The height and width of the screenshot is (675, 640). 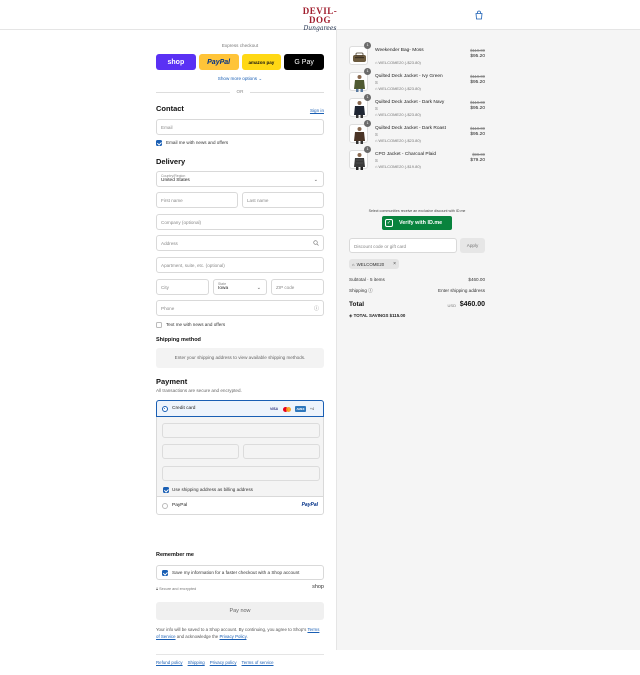 I want to click on discount-chip-code: WELCOME20, so click(x=370, y=264).